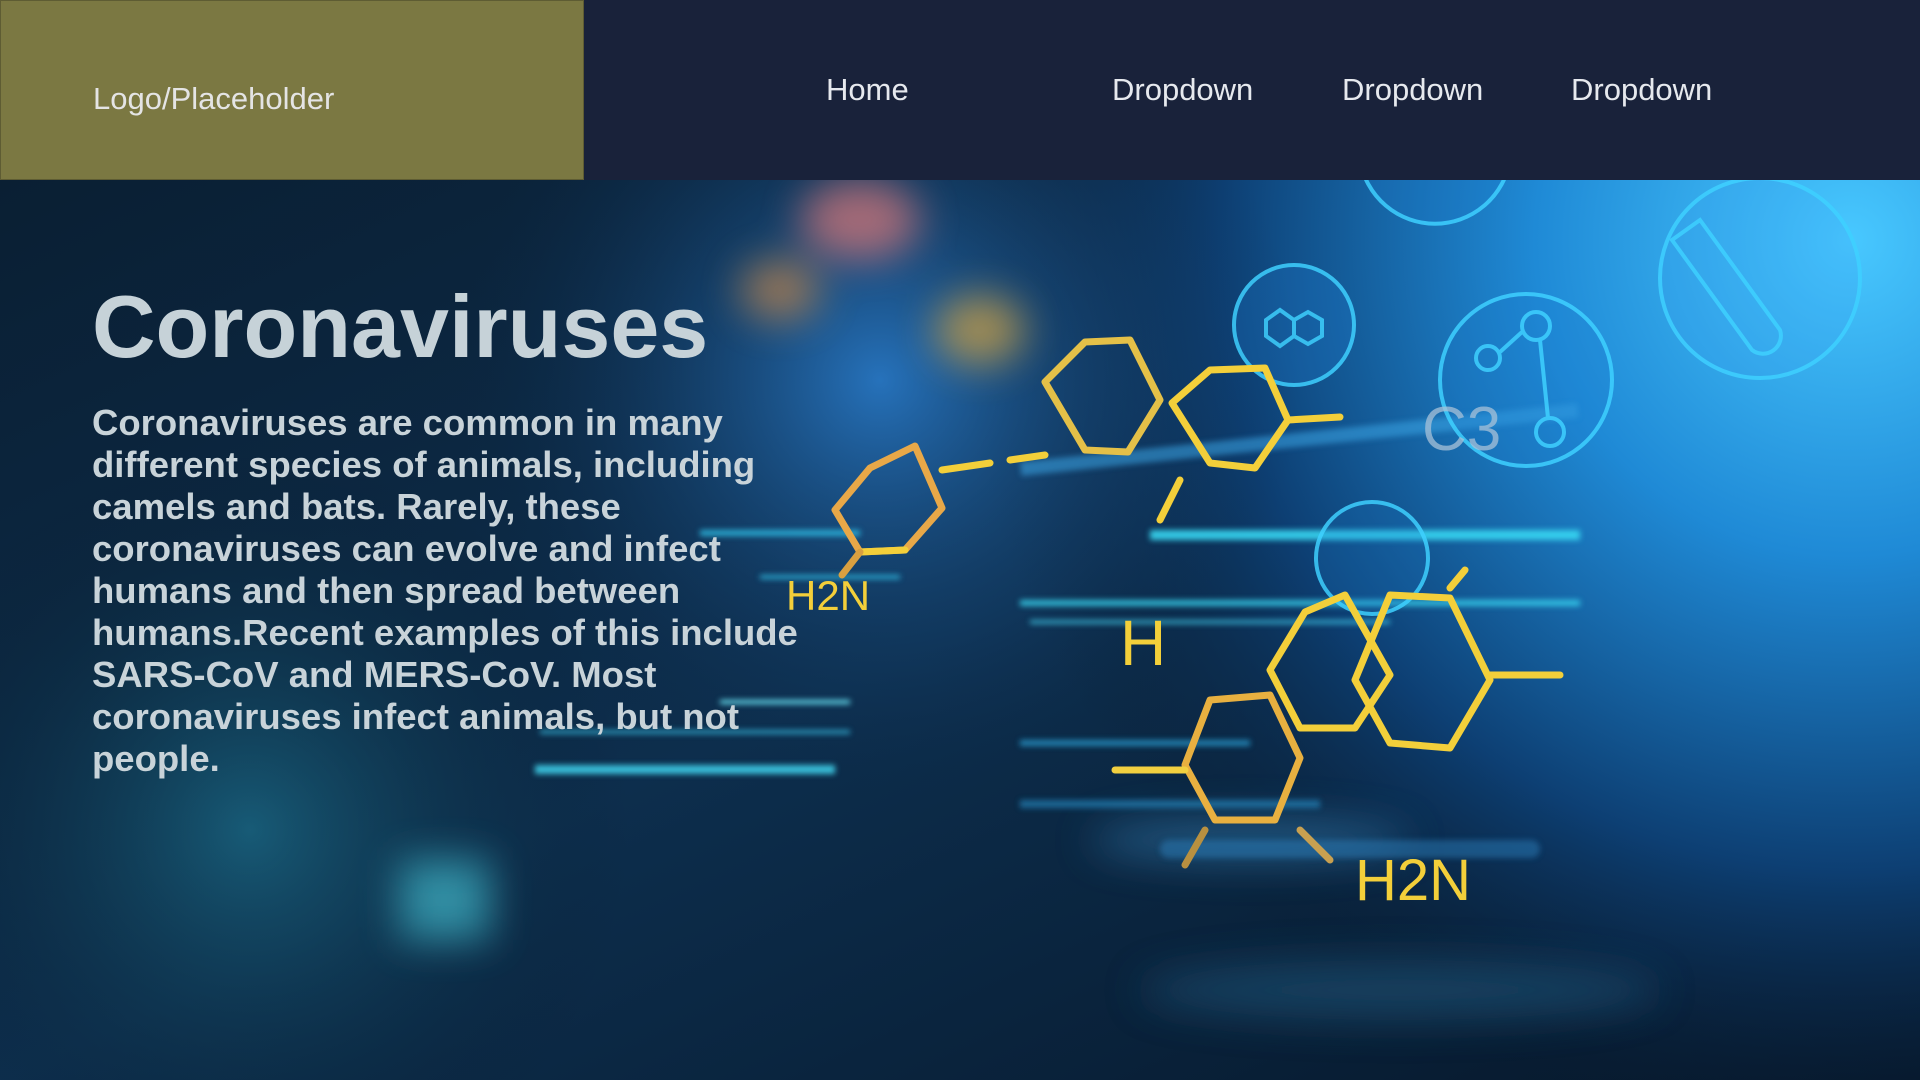  I want to click on molecule-label-h2n-right: H2N, so click(1413, 880).